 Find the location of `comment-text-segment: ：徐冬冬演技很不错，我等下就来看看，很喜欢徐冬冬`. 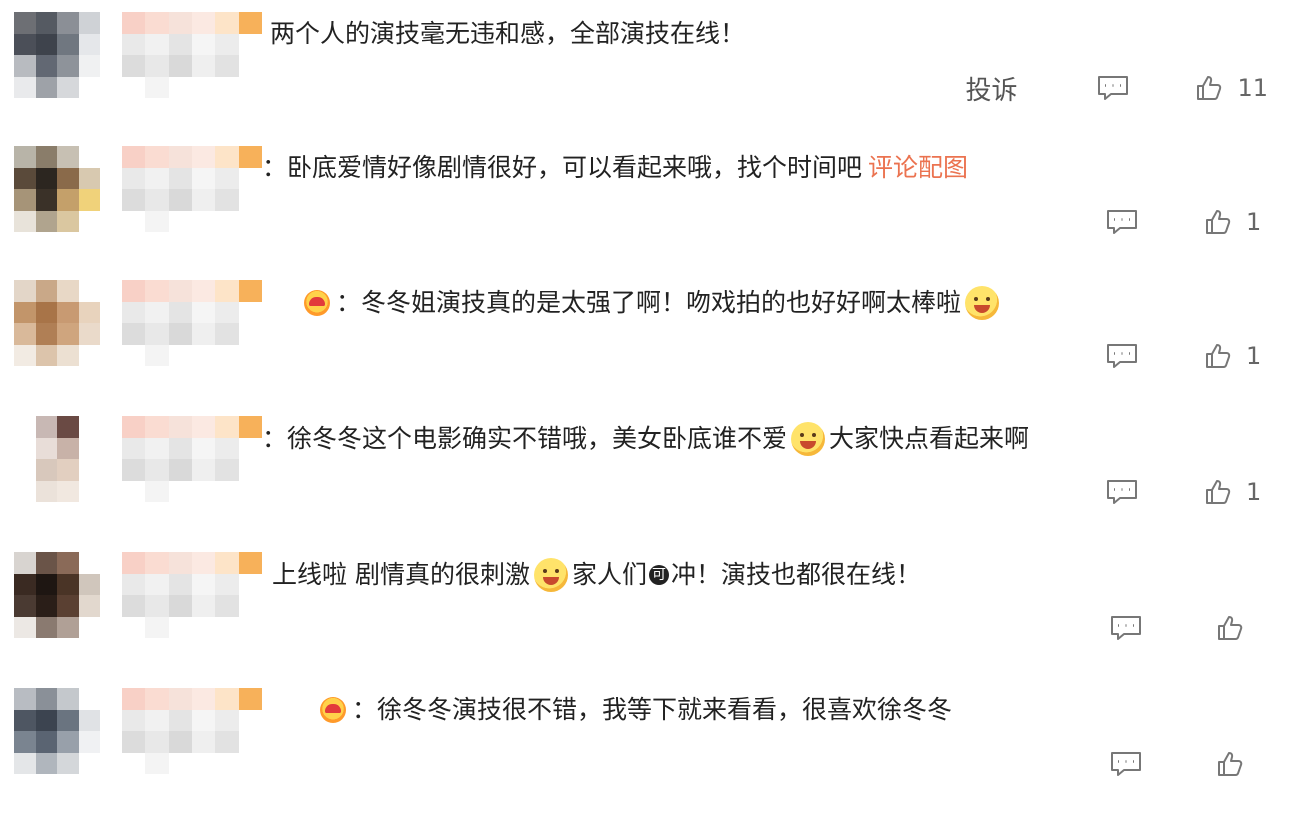

comment-text-segment: ：徐冬冬演技很不错，我等下就来看看，很喜欢徐冬冬 is located at coordinates (652, 709).